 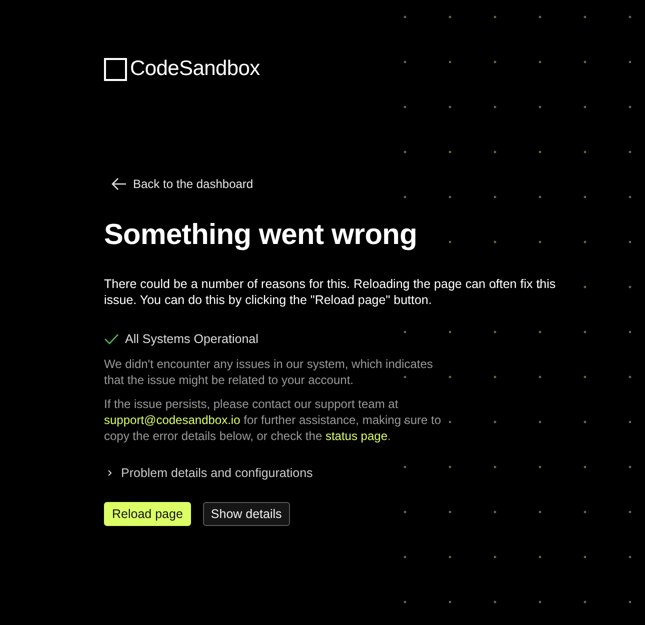 I want to click on status-label: All Systems Operational, so click(x=191, y=339).